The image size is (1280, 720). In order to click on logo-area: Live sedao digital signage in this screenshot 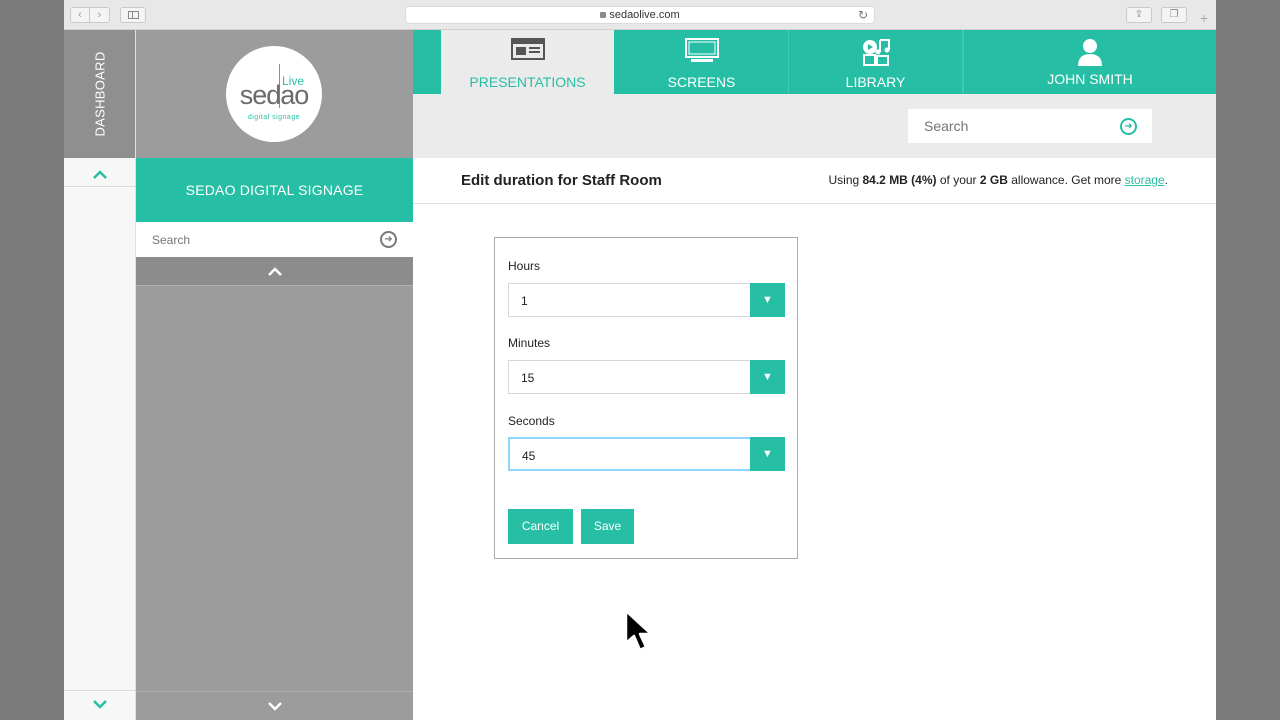, I will do `click(274, 94)`.